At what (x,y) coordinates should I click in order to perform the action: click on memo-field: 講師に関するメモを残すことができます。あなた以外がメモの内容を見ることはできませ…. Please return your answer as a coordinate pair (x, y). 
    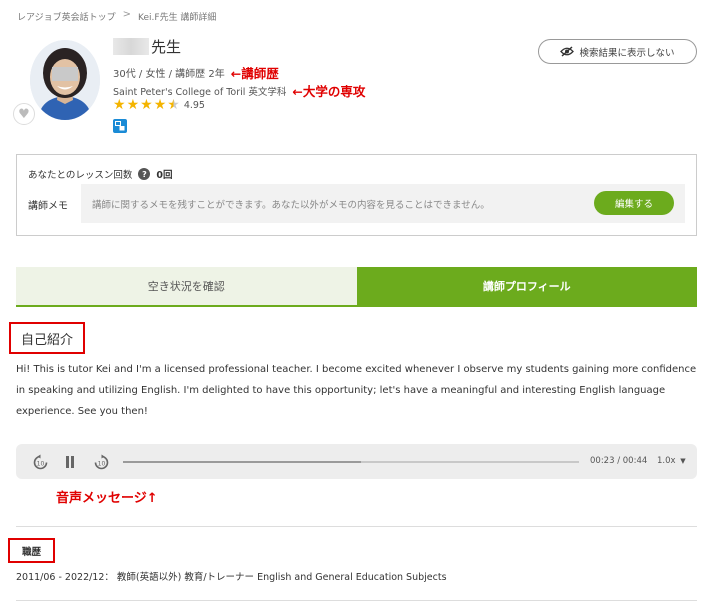
    Looking at the image, I should click on (383, 203).